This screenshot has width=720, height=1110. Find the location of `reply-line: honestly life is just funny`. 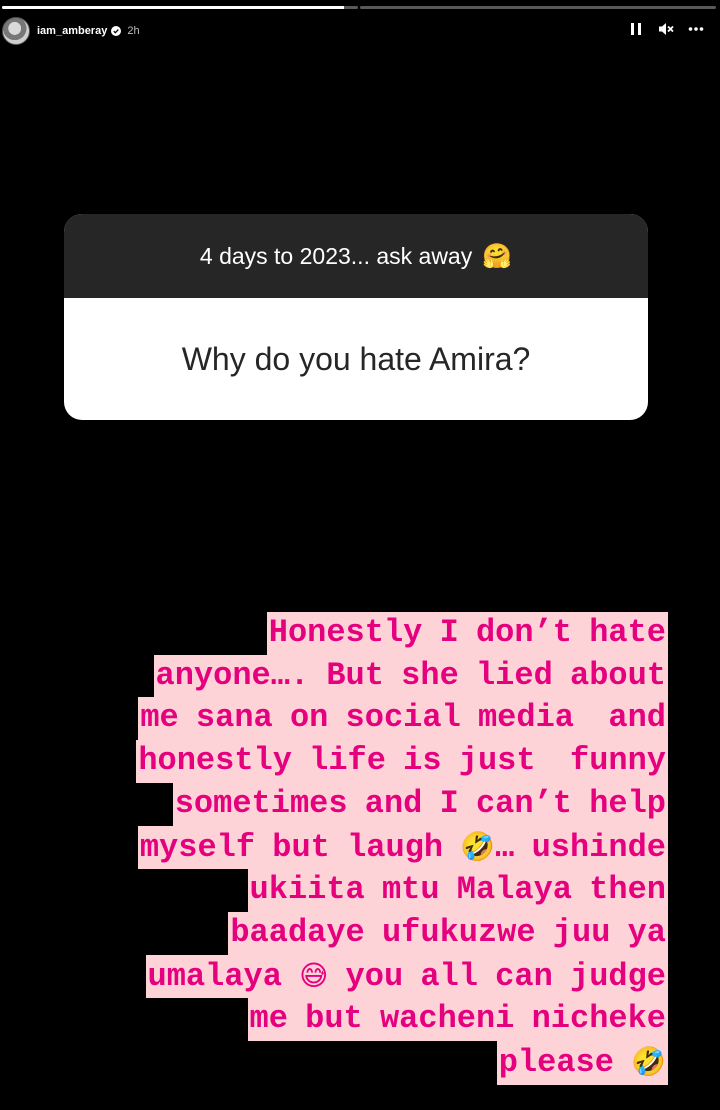

reply-line: honestly life is just funny is located at coordinates (402, 761).